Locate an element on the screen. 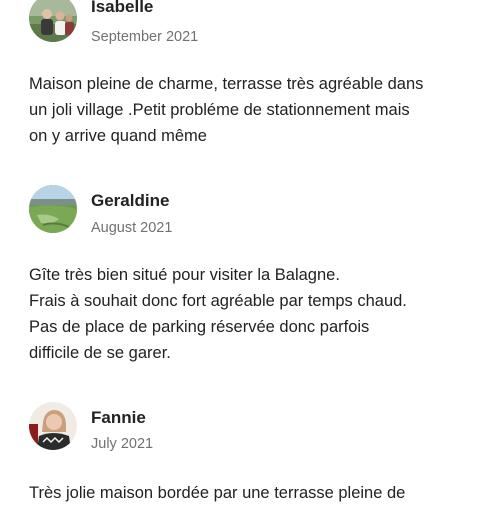  review-header: Geraldine August 2021 is located at coordinates (249, 210).